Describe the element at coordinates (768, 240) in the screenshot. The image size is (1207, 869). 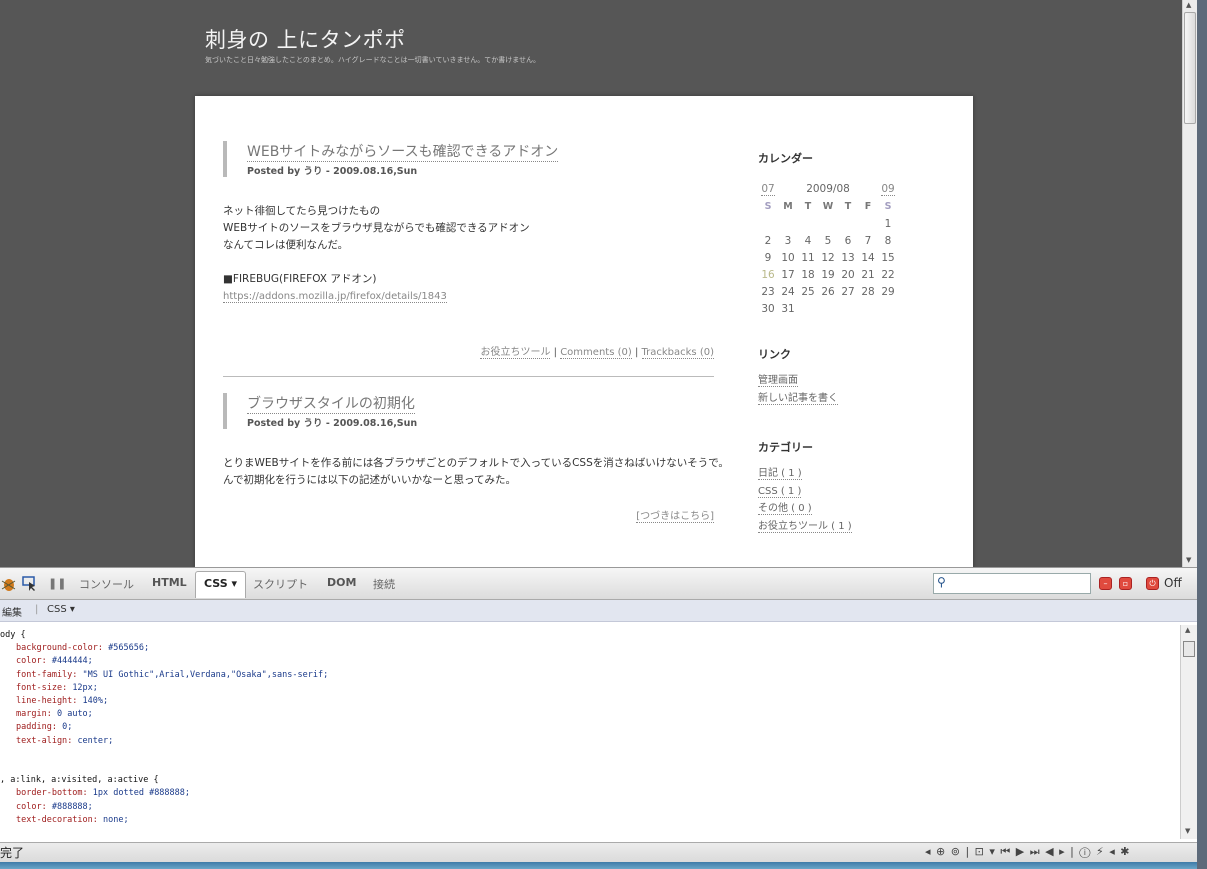
I see `calendar-day: 2` at that location.